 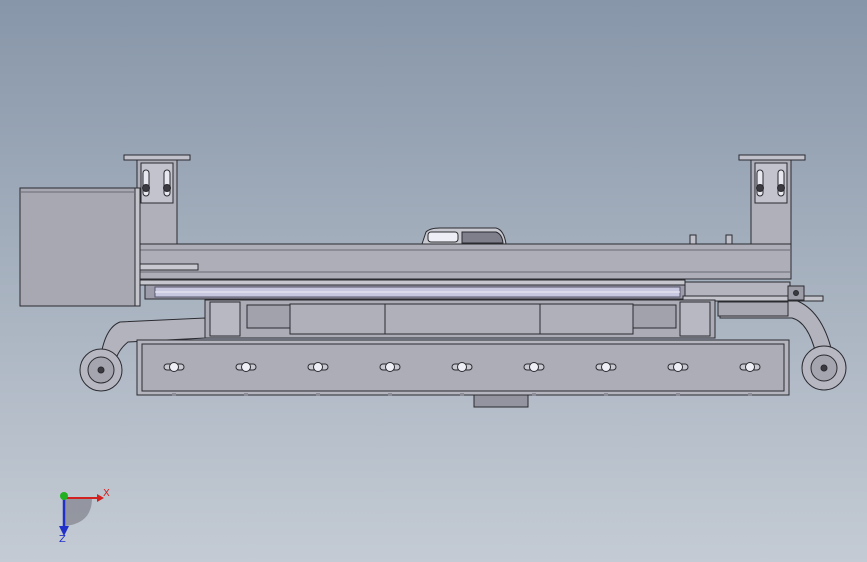 What do you see at coordinates (64, 496) in the screenshot?
I see `y-axis-dot` at bounding box center [64, 496].